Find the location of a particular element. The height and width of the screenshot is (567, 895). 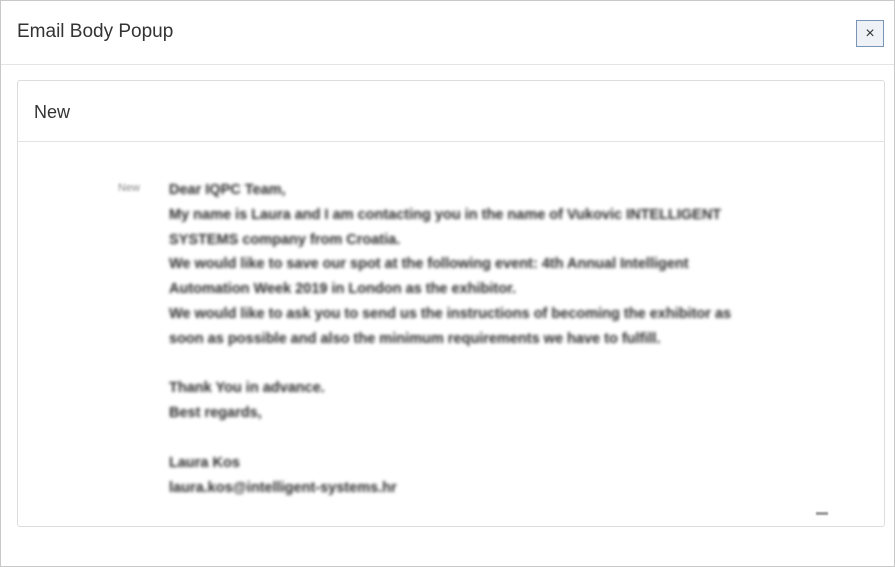

email-line: Thank You in advance. is located at coordinates (247, 388).